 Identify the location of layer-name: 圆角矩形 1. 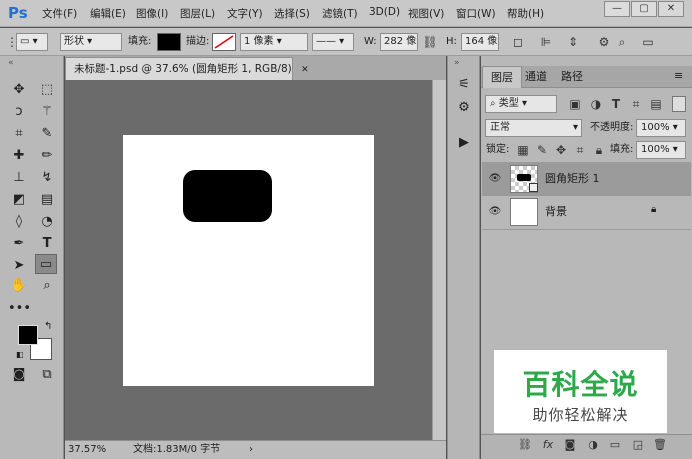
(572, 179).